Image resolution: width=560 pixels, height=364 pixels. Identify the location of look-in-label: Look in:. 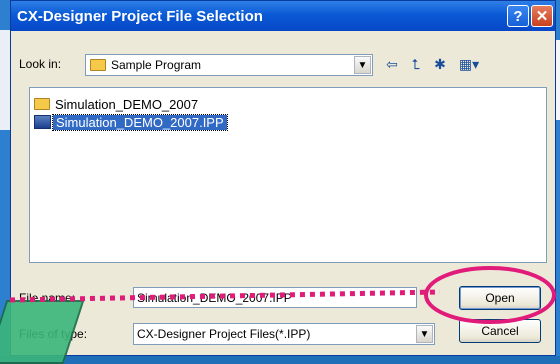
(40, 64).